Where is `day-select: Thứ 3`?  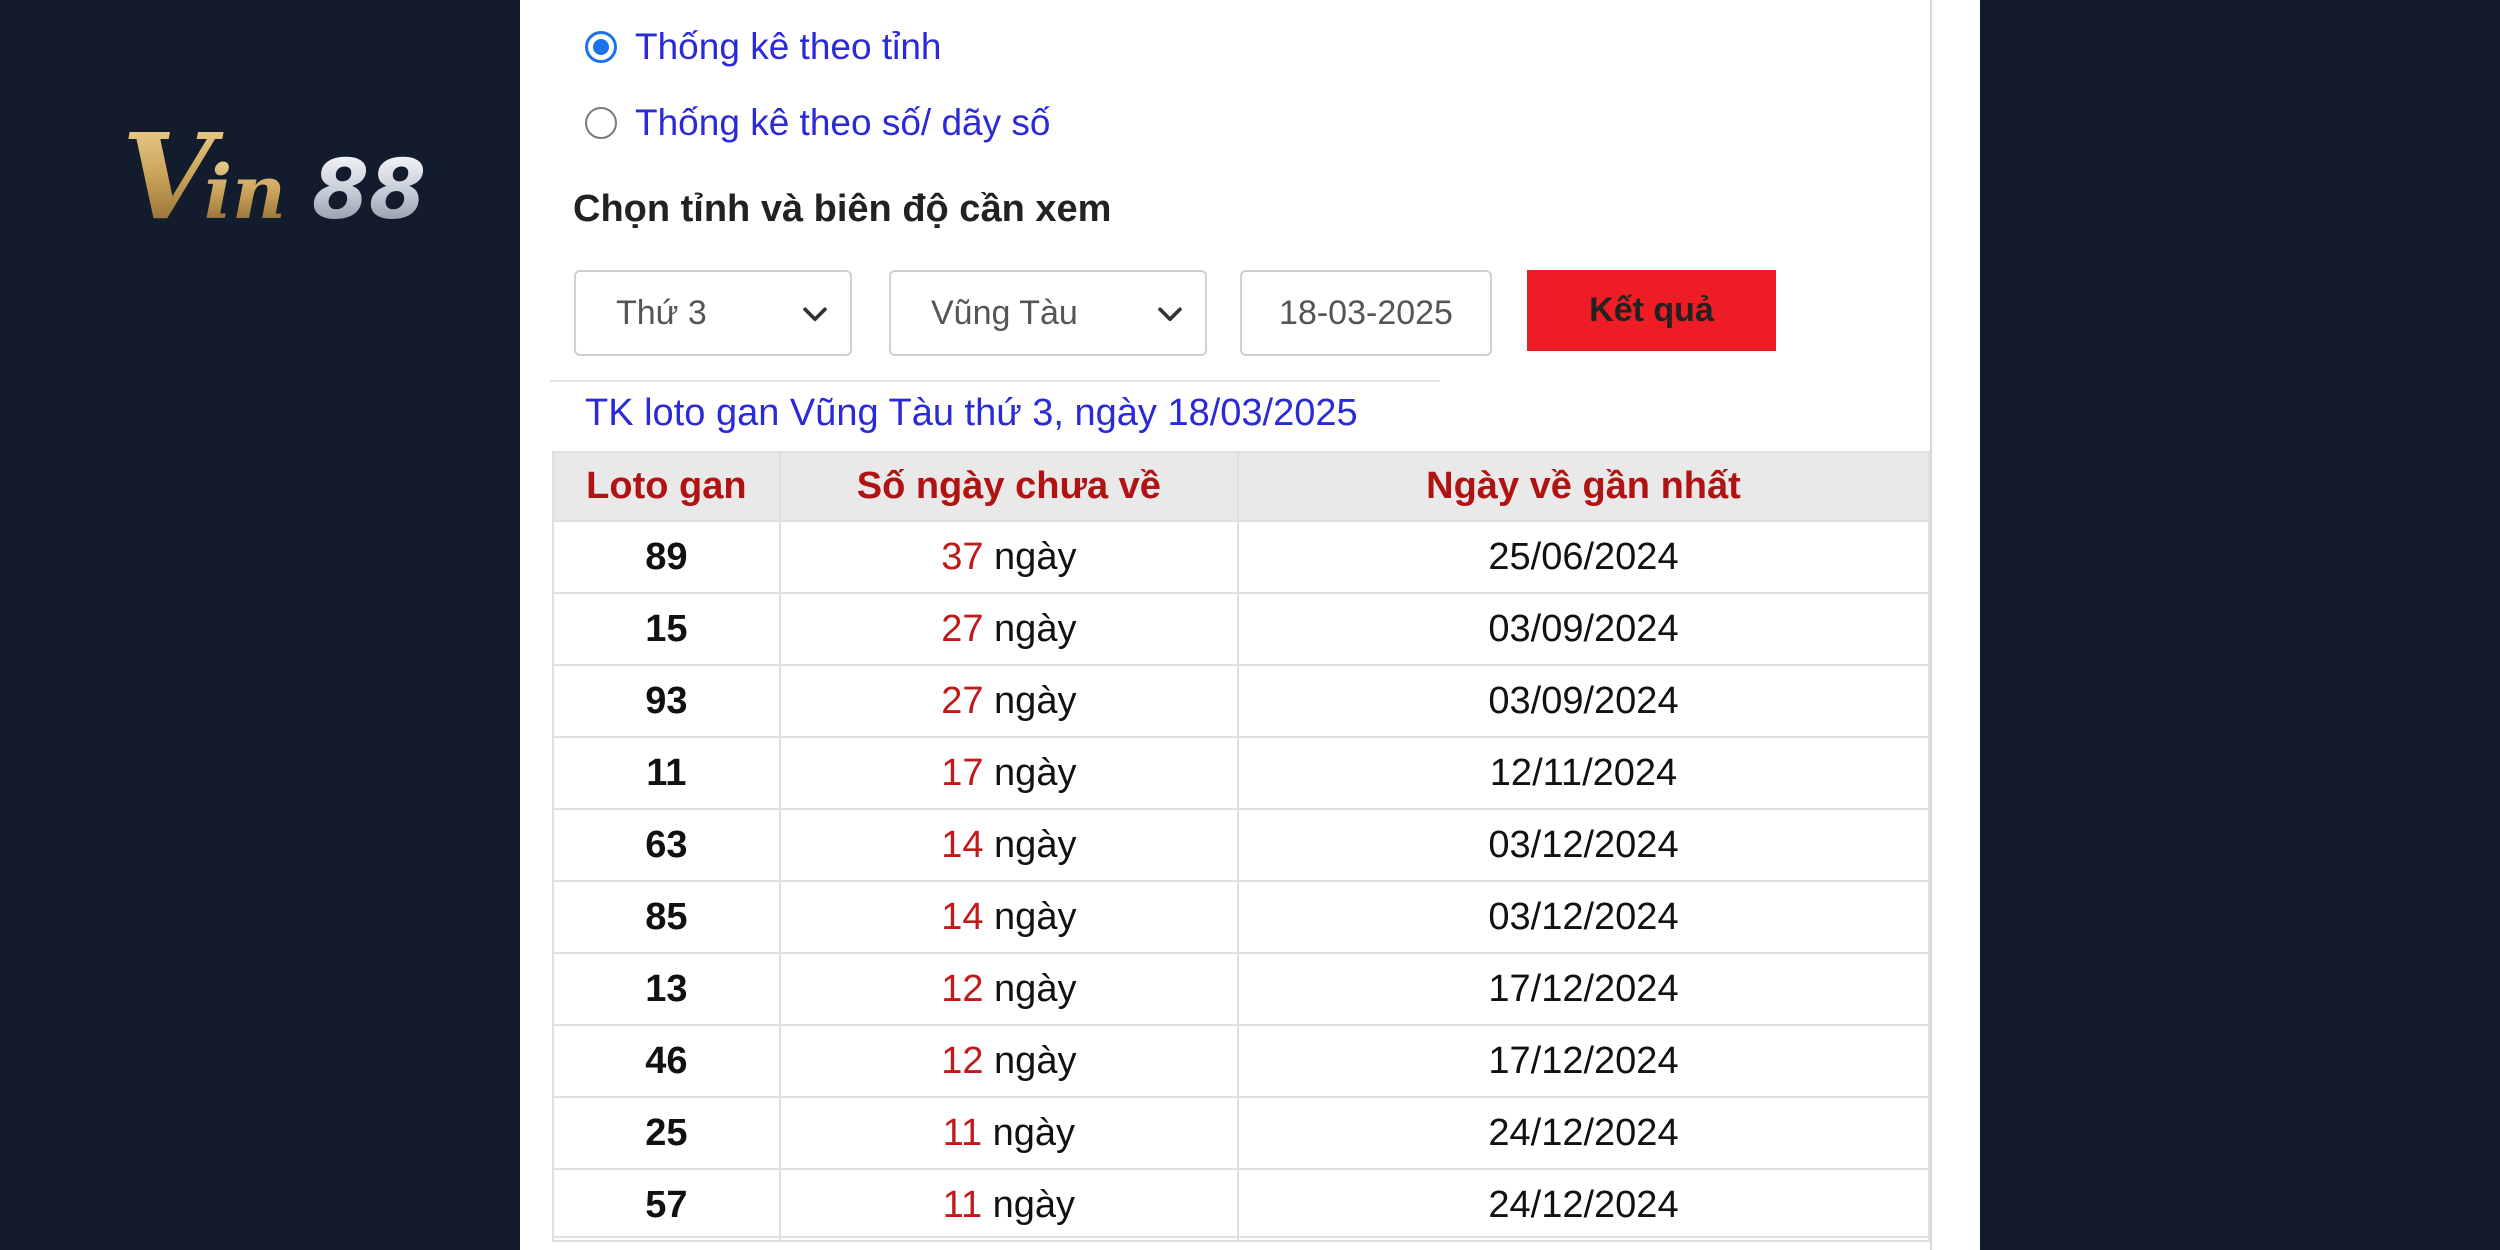 day-select: Thứ 3 is located at coordinates (713, 313).